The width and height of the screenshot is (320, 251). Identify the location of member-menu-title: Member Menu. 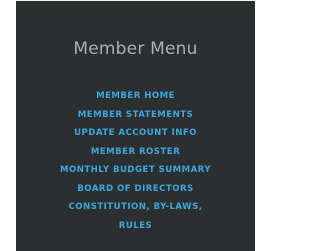
(135, 49).